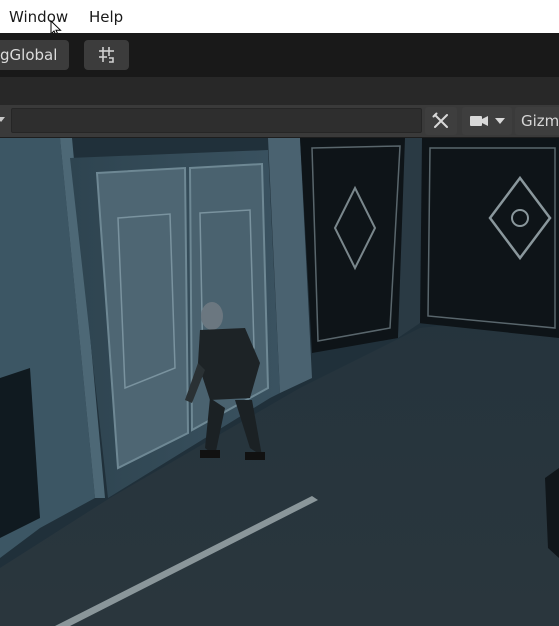 The image size is (559, 626). I want to click on menu-help: Help, so click(106, 17).